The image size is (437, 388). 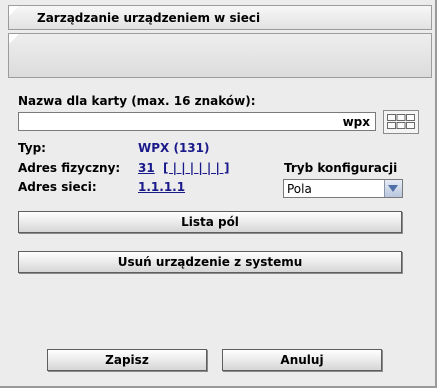 I want to click on physical-address-bits: [ | | | | | | ], so click(x=196, y=168).